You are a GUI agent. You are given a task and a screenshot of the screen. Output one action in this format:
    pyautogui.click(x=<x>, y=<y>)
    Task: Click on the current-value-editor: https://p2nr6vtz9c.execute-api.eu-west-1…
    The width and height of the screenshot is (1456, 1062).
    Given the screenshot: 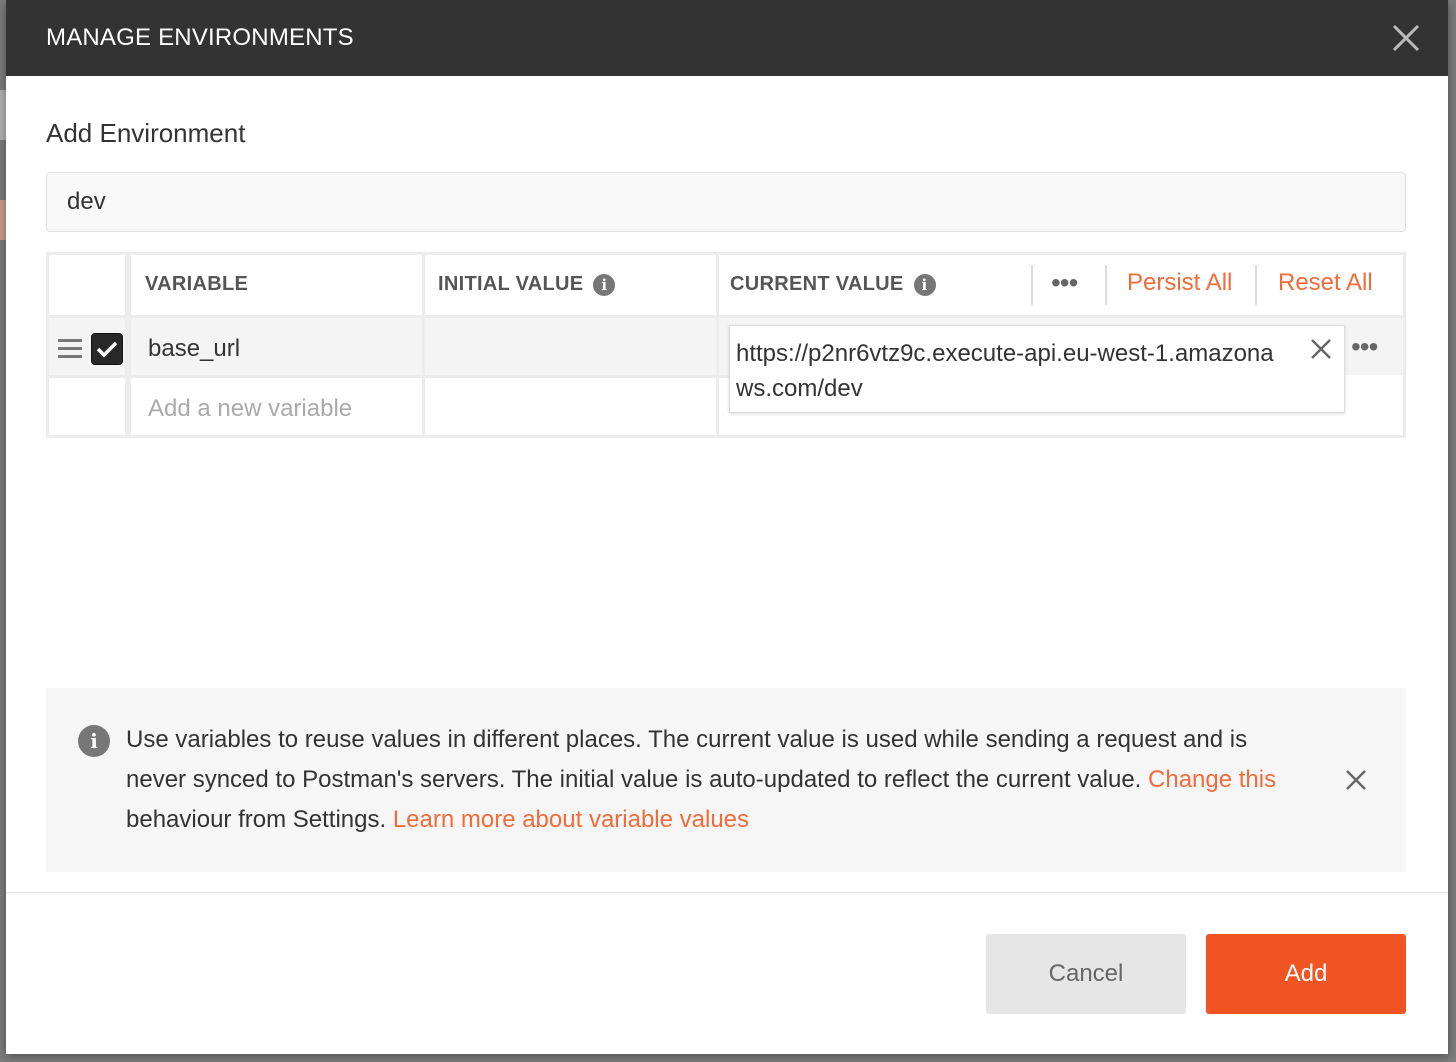 What is the action you would take?
    pyautogui.click(x=1037, y=369)
    